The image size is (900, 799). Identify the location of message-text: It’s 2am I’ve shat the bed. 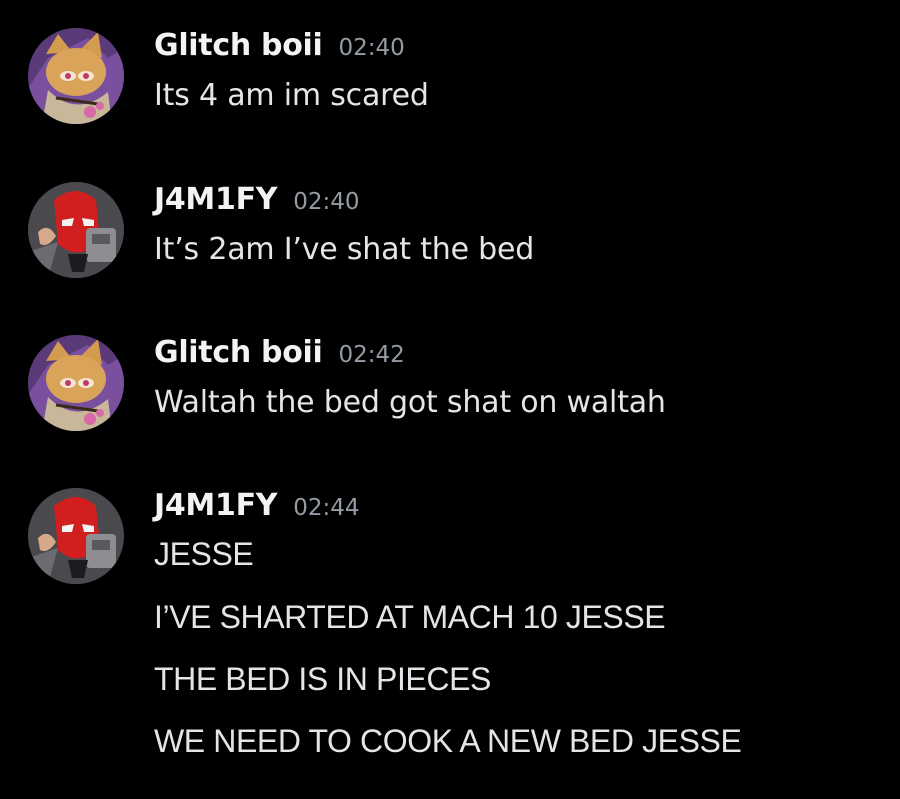
(344, 249).